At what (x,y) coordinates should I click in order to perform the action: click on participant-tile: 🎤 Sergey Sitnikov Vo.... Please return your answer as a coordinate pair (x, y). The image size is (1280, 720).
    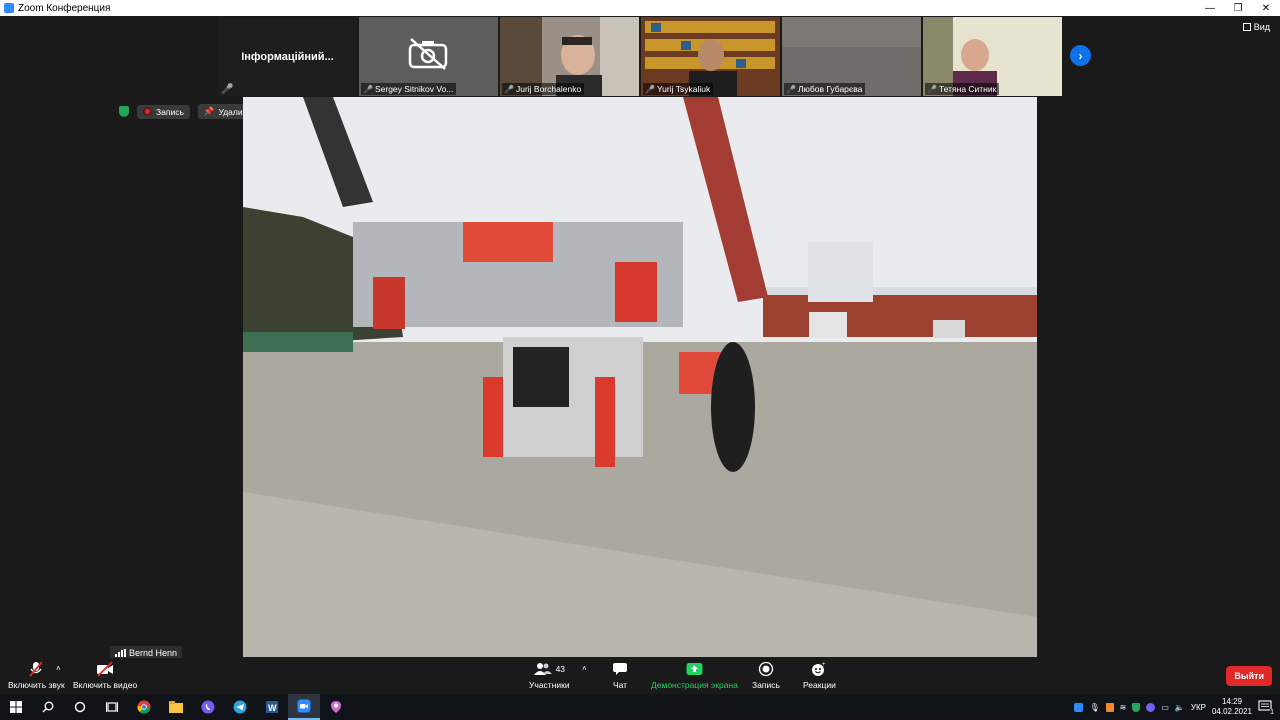
    Looking at the image, I should click on (428, 56).